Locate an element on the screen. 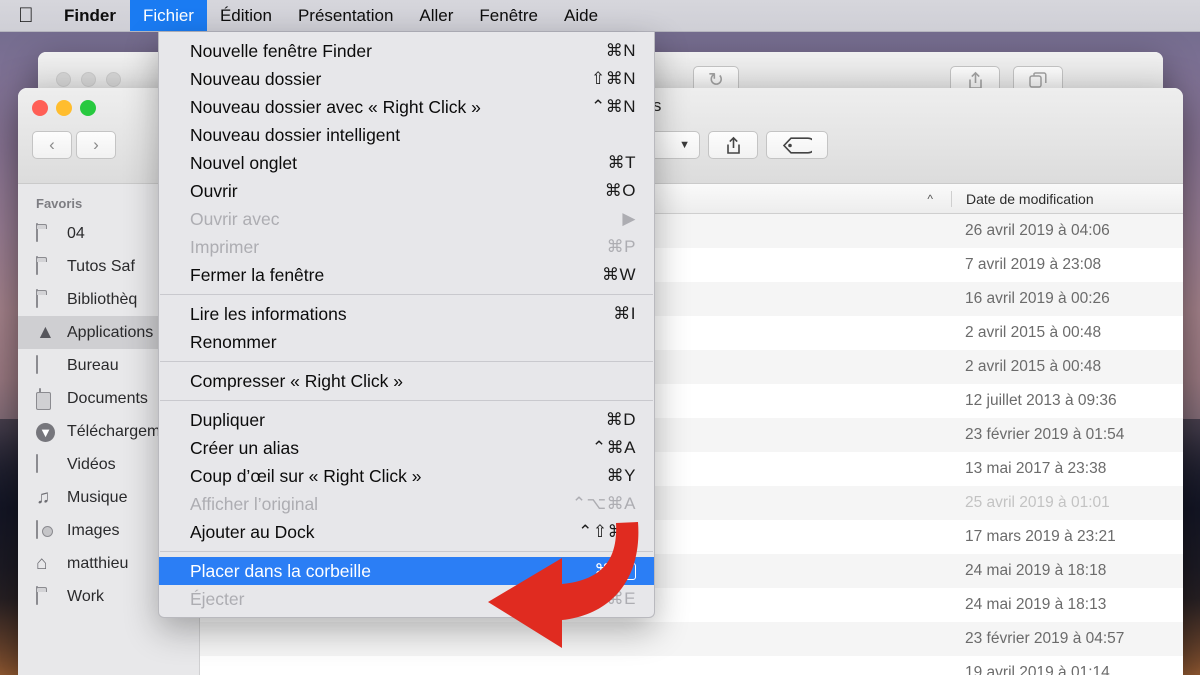  bg-traffic-light-close is located at coordinates (63, 79).